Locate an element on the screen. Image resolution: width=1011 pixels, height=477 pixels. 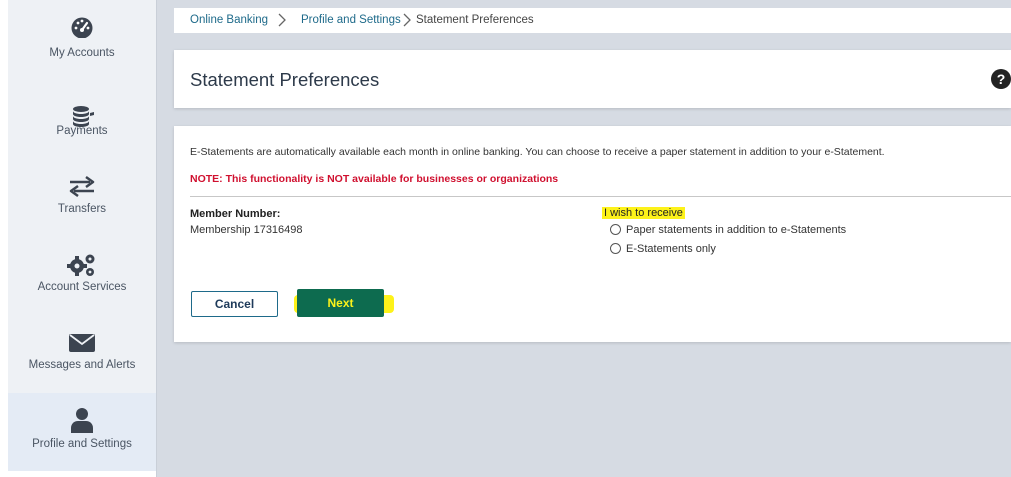
envelope-icon is located at coordinates (82, 343).